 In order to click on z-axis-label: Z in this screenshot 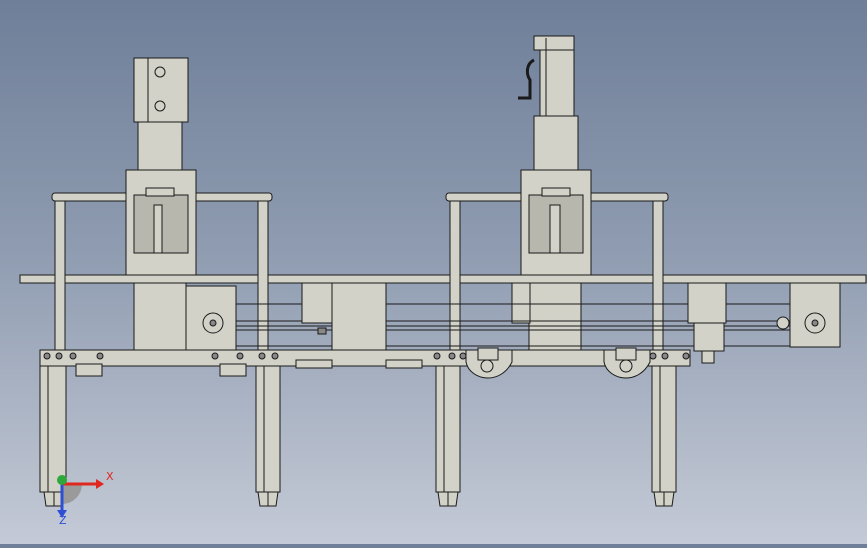, I will do `click(63, 519)`.